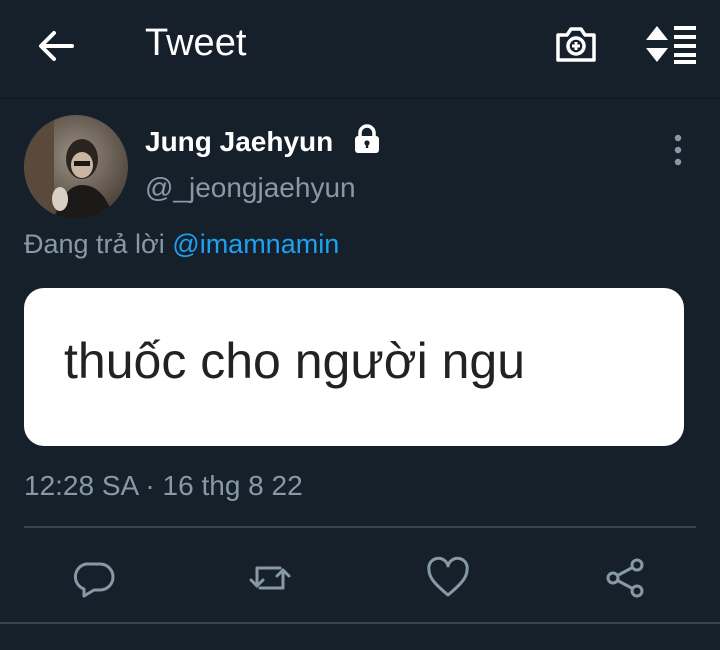  Describe the element at coordinates (270, 578) in the screenshot. I see `retweet-icon` at that location.